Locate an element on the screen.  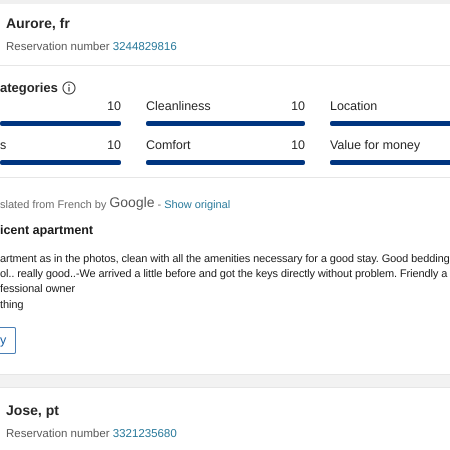
reservation-text: Reservation number 3321235680 is located at coordinates (91, 434).